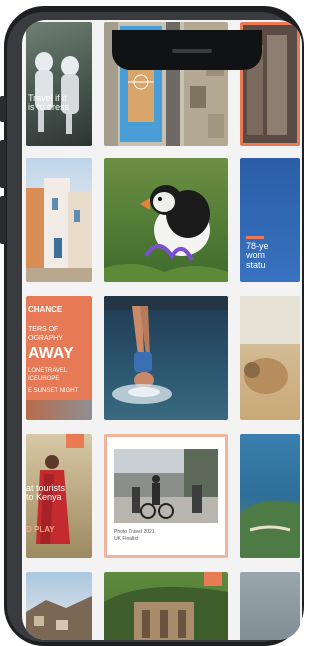 The width and height of the screenshot is (320, 646). I want to click on cyclists-image, so click(166, 486).